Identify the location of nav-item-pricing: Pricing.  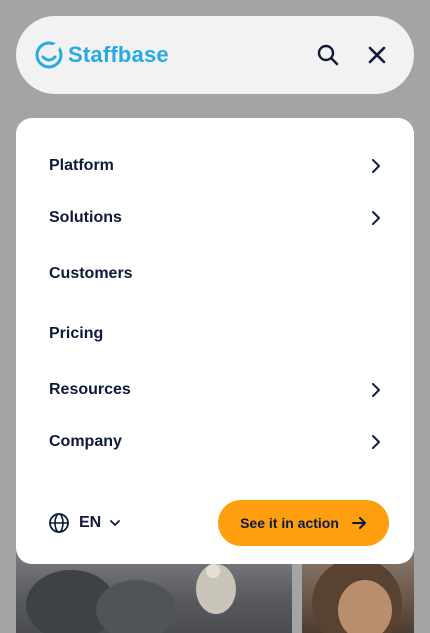
(215, 334).